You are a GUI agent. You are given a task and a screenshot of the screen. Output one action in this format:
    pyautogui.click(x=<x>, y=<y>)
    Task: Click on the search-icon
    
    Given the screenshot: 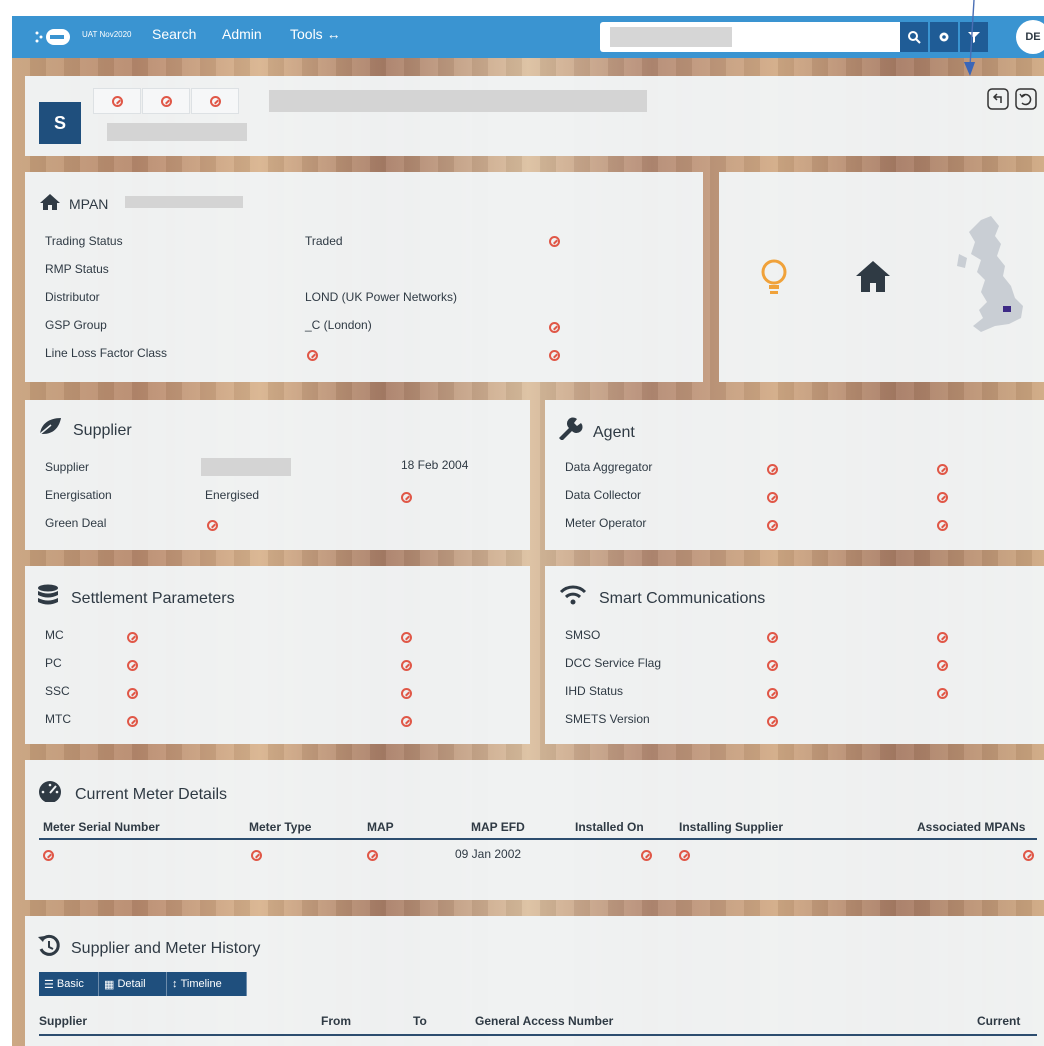 What is the action you would take?
    pyautogui.click(x=914, y=37)
    